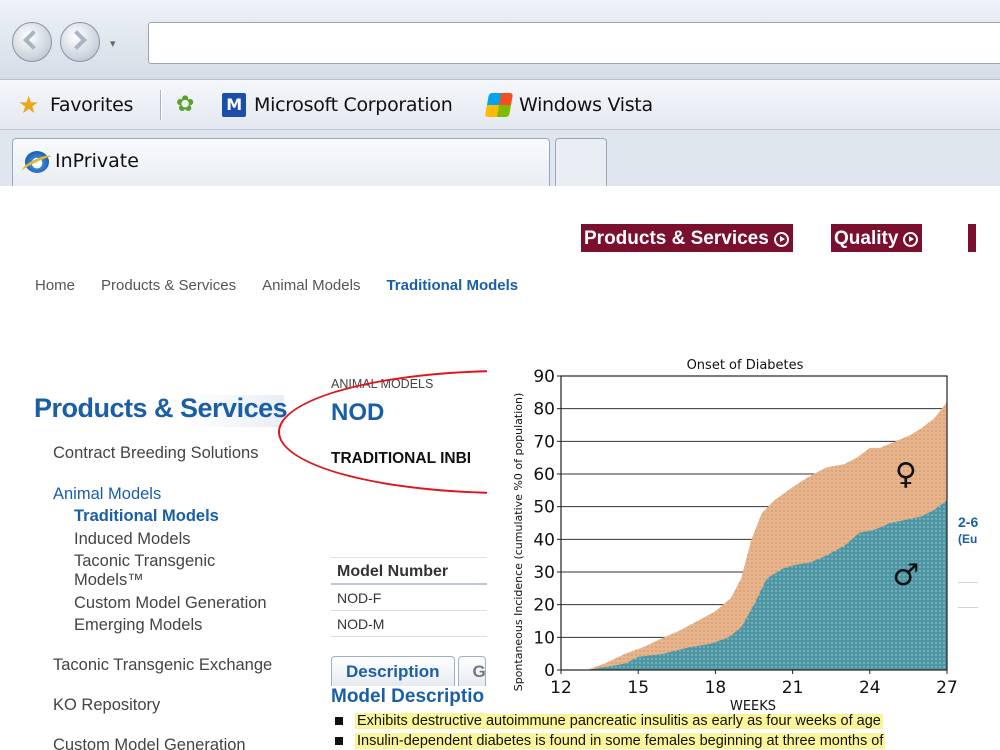 This screenshot has width=1000, height=750. Describe the element at coordinates (946, 688) in the screenshot. I see `x-tick-label: 27` at that location.